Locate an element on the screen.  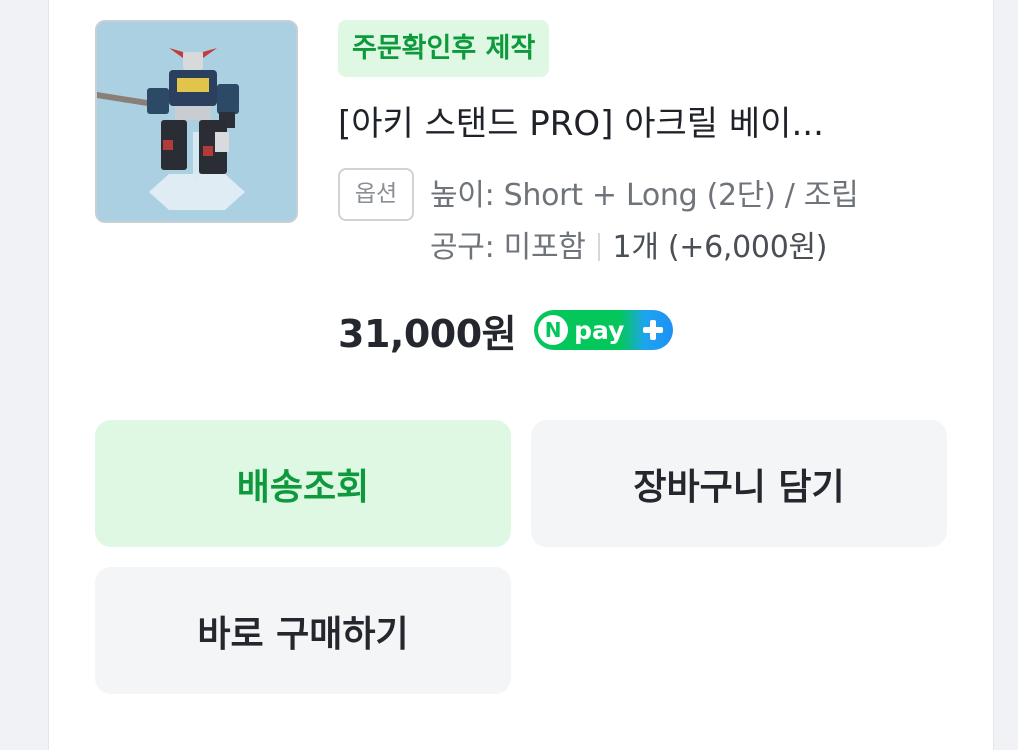
buy-now-button: 바로 구매하기 is located at coordinates (303, 630).